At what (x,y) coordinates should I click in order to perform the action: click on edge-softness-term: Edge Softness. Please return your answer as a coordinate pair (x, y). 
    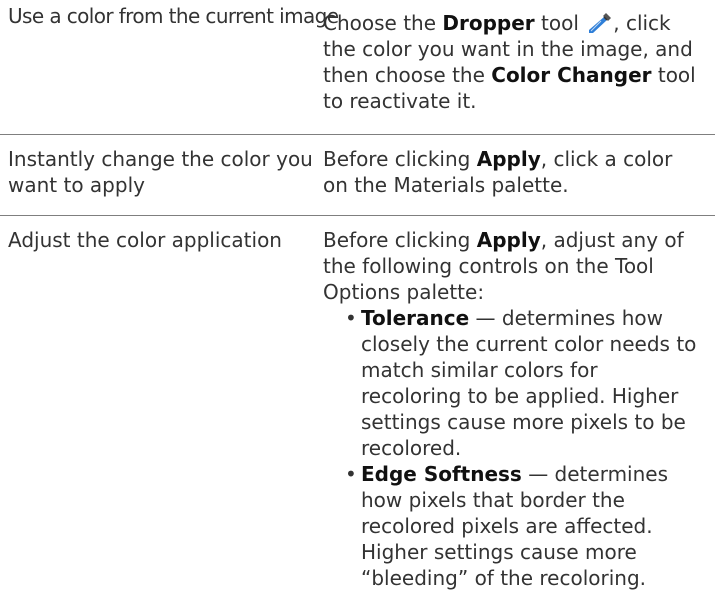
    Looking at the image, I should click on (441, 474).